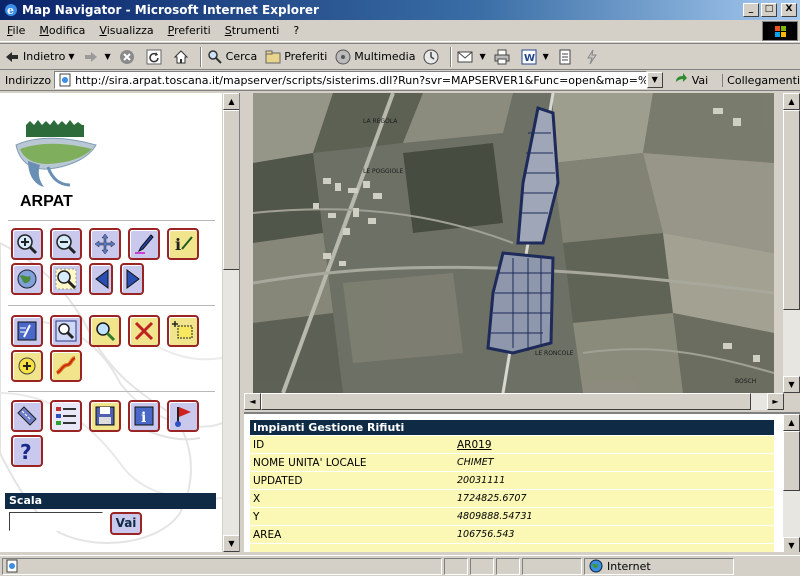  I want to click on map-label-le-roncole: LE RONCOLE, so click(554, 353).